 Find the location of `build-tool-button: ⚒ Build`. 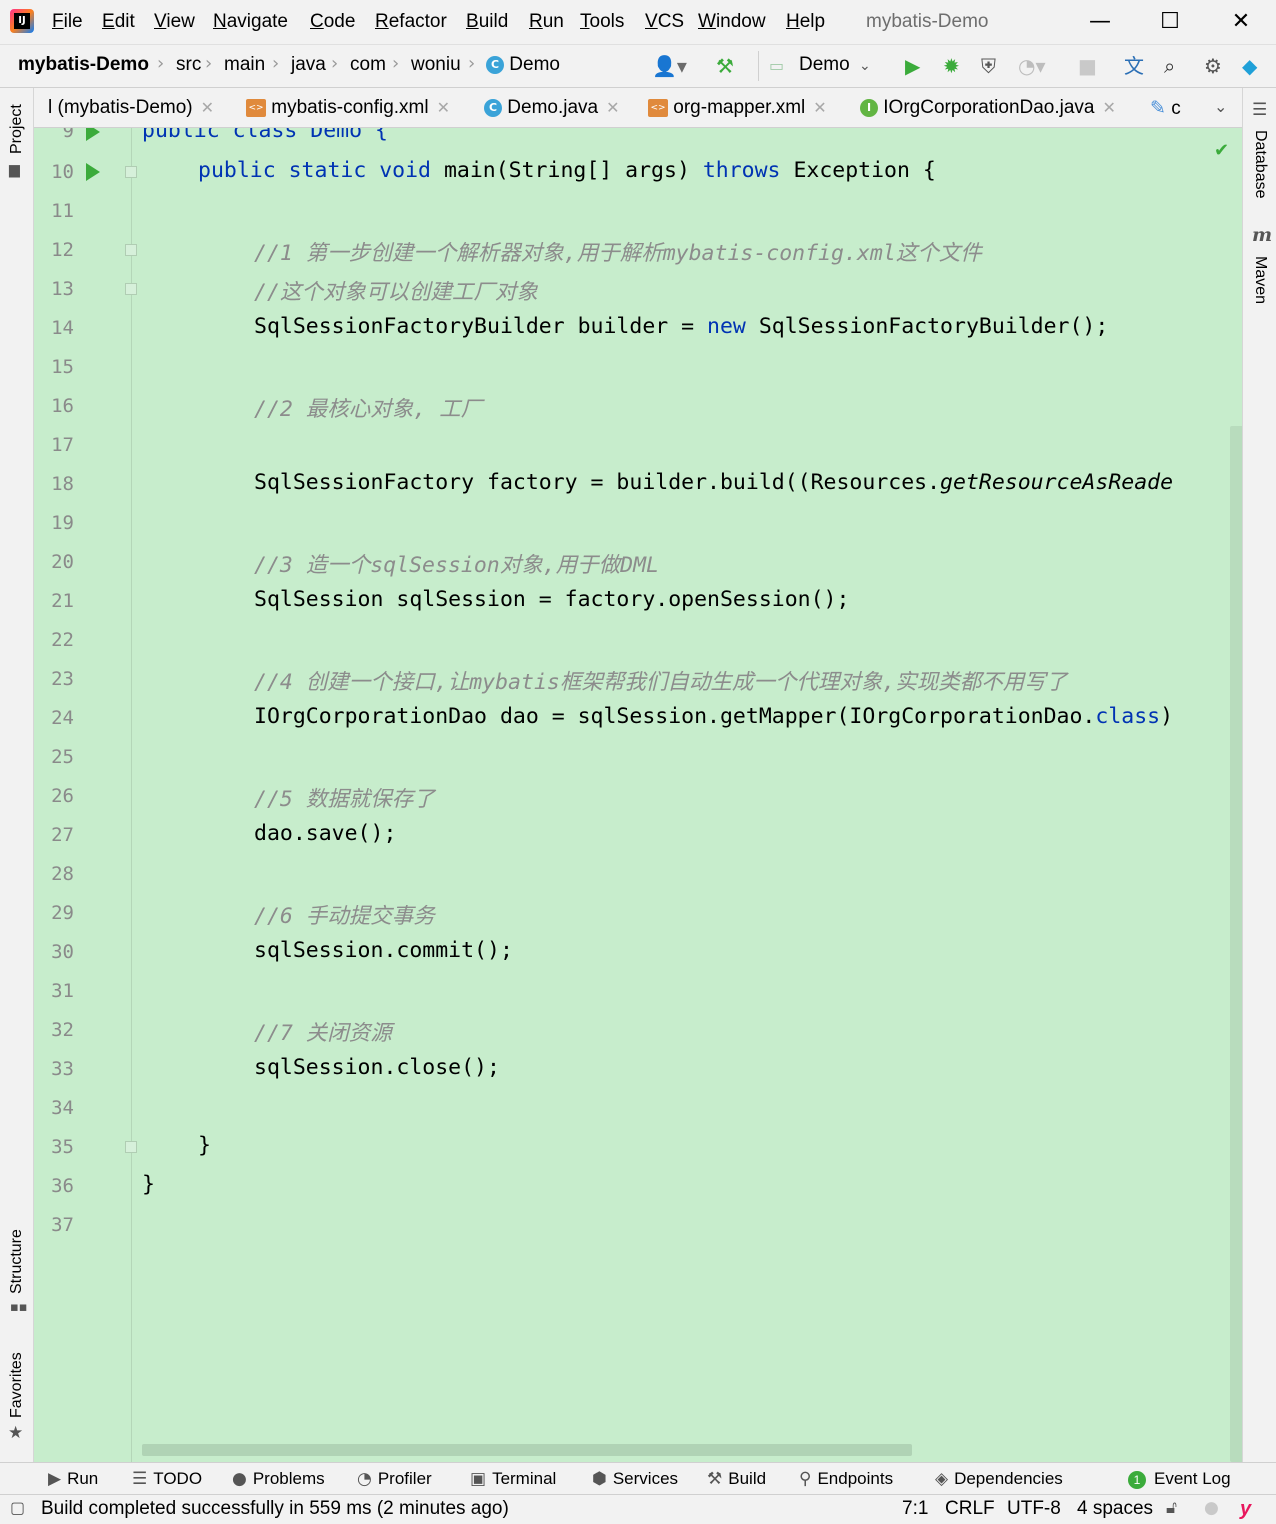

build-tool-button: ⚒ Build is located at coordinates (736, 1479).